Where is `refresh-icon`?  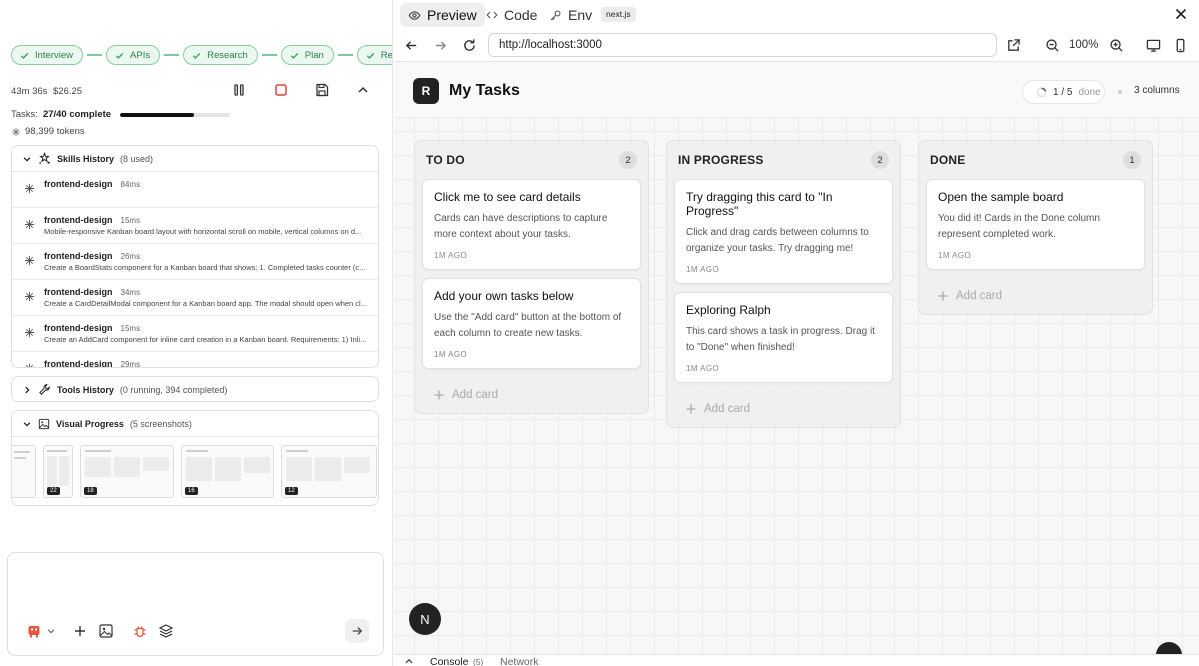
refresh-icon is located at coordinates (469, 45).